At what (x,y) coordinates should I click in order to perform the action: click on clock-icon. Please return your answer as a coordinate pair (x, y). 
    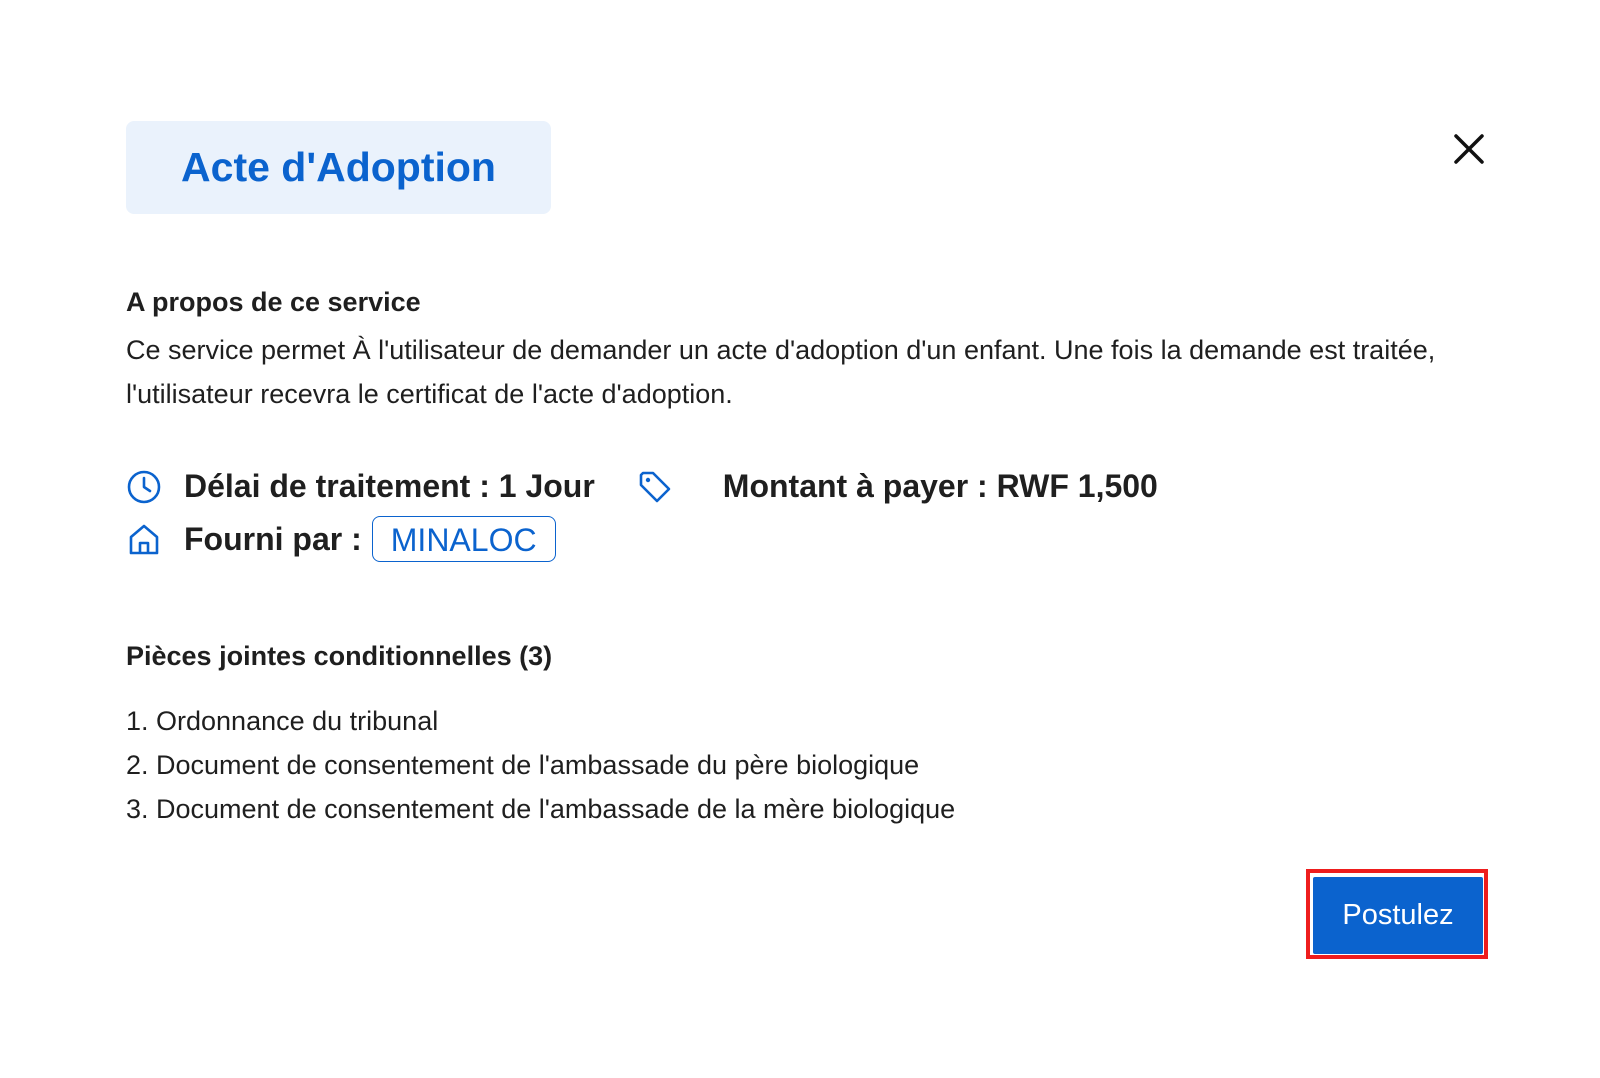
    Looking at the image, I should click on (144, 486).